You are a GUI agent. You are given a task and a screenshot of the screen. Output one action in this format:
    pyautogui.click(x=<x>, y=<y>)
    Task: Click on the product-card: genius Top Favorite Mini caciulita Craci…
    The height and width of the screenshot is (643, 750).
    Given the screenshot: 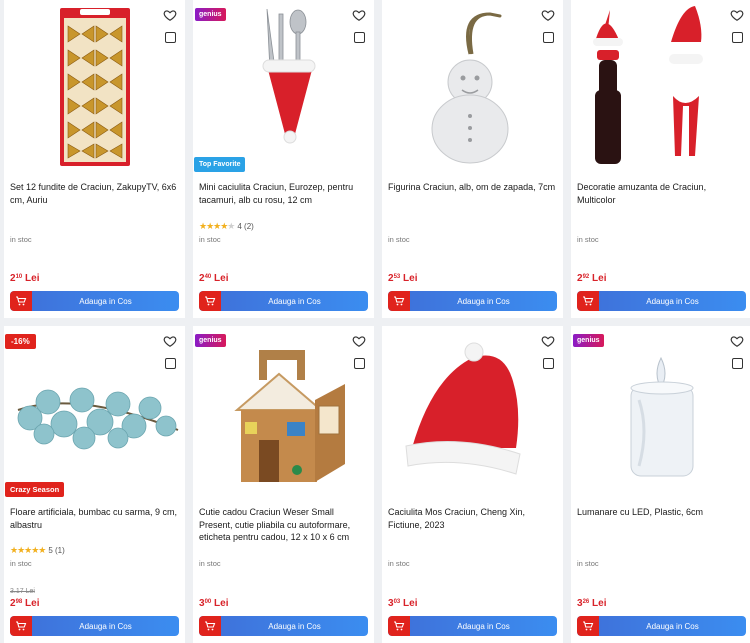 What is the action you would take?
    pyautogui.click(x=283, y=159)
    